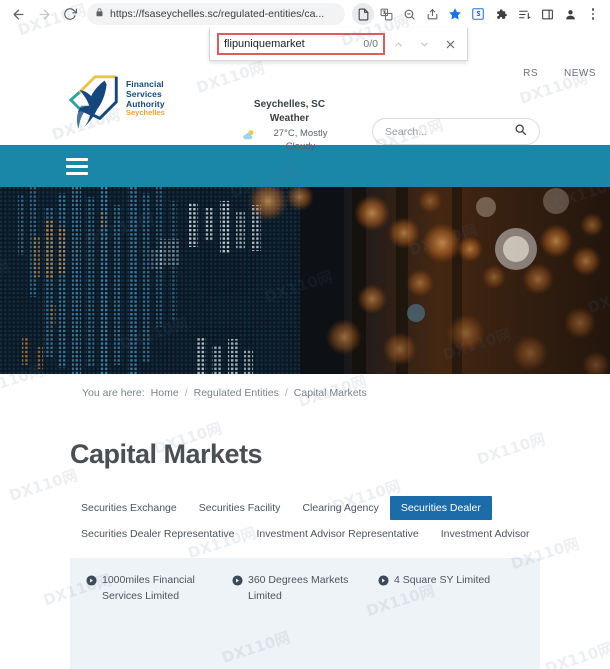 The image size is (610, 669). What do you see at coordinates (520, 132) in the screenshot?
I see `search-icon` at bounding box center [520, 132].